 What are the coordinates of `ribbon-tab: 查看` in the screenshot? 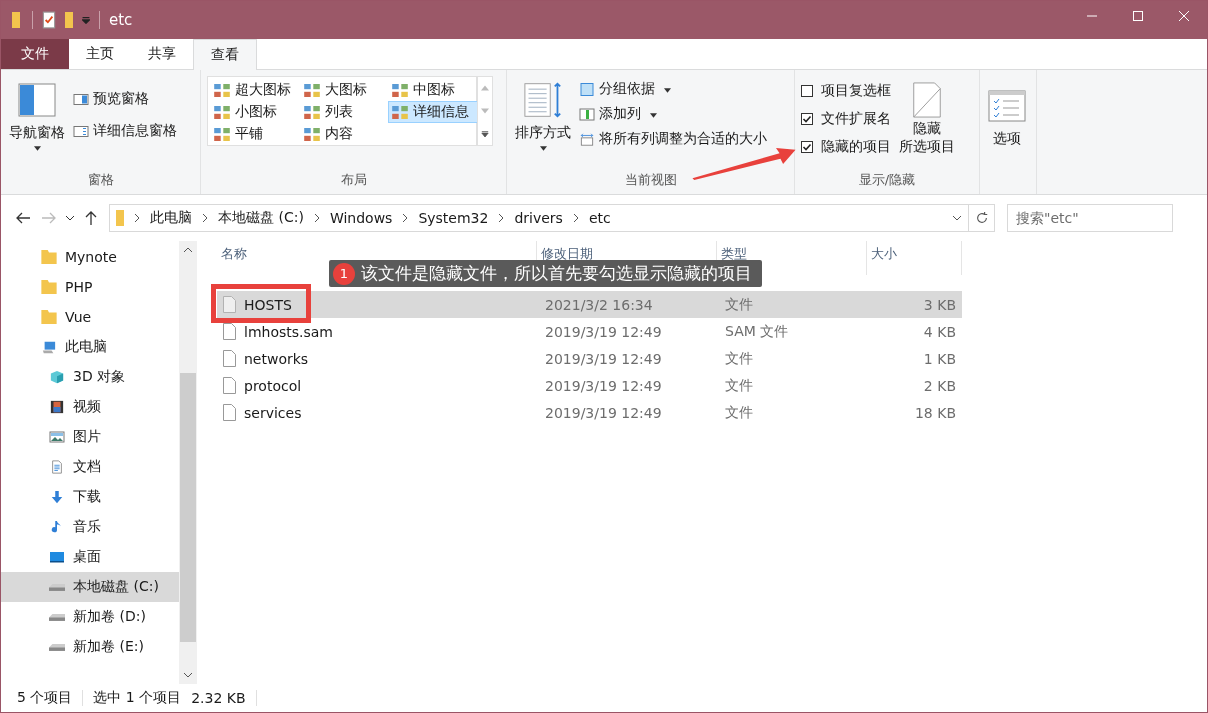 It's located at (225, 54).